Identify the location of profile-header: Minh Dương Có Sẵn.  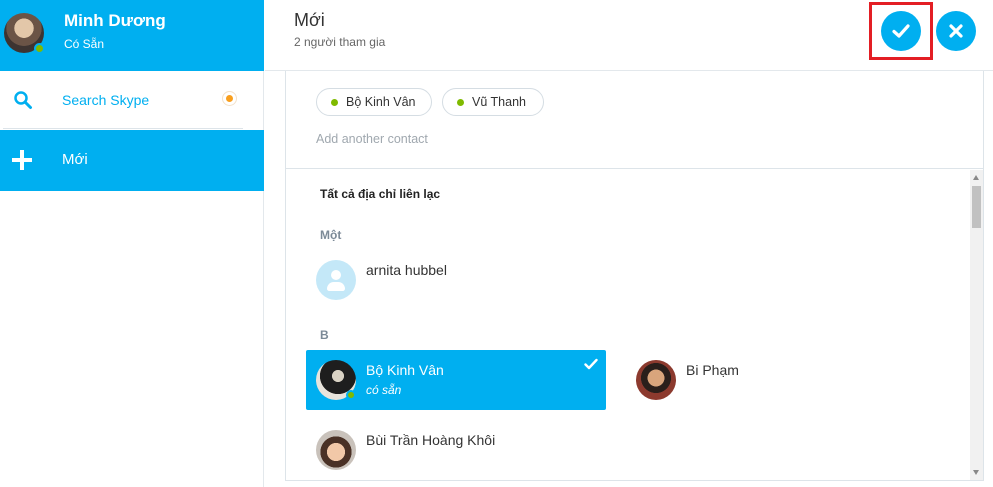
(132, 35).